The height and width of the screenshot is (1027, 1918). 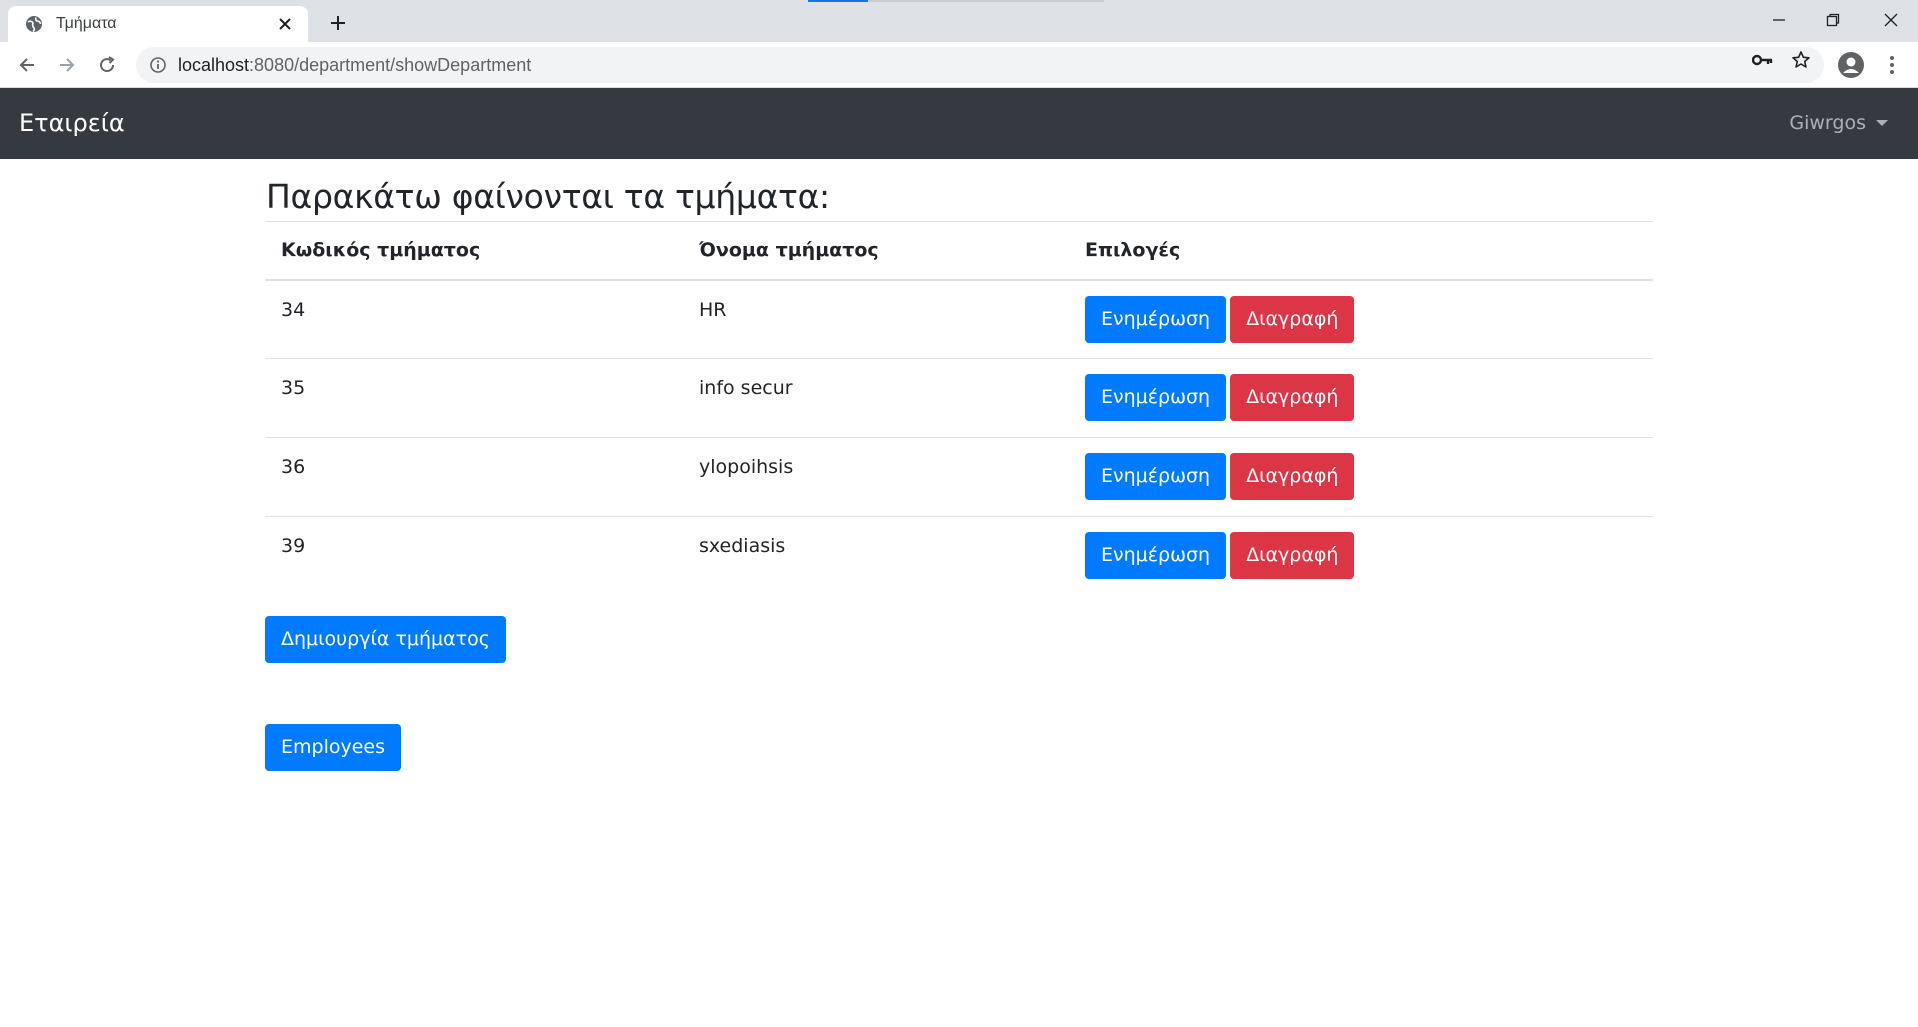 What do you see at coordinates (107, 65) in the screenshot?
I see `reload-icon` at bounding box center [107, 65].